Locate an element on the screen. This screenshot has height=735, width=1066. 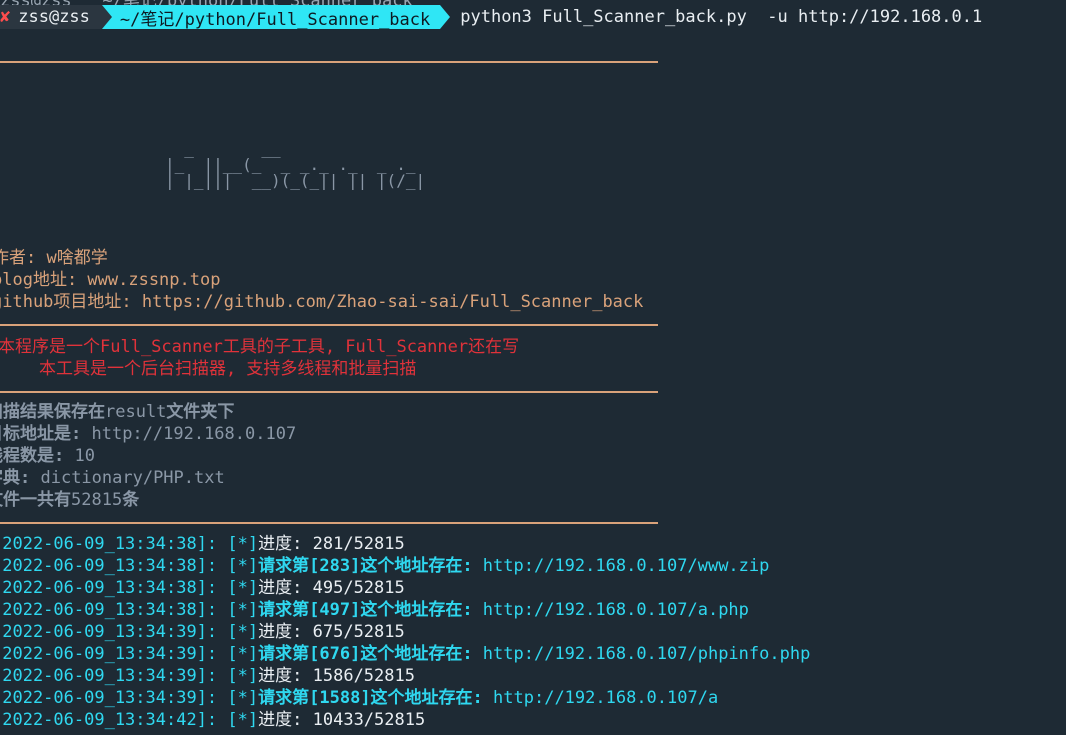
banner-line: | |_||| __)(_(_|| || |(/_| is located at coordinates (295, 180).